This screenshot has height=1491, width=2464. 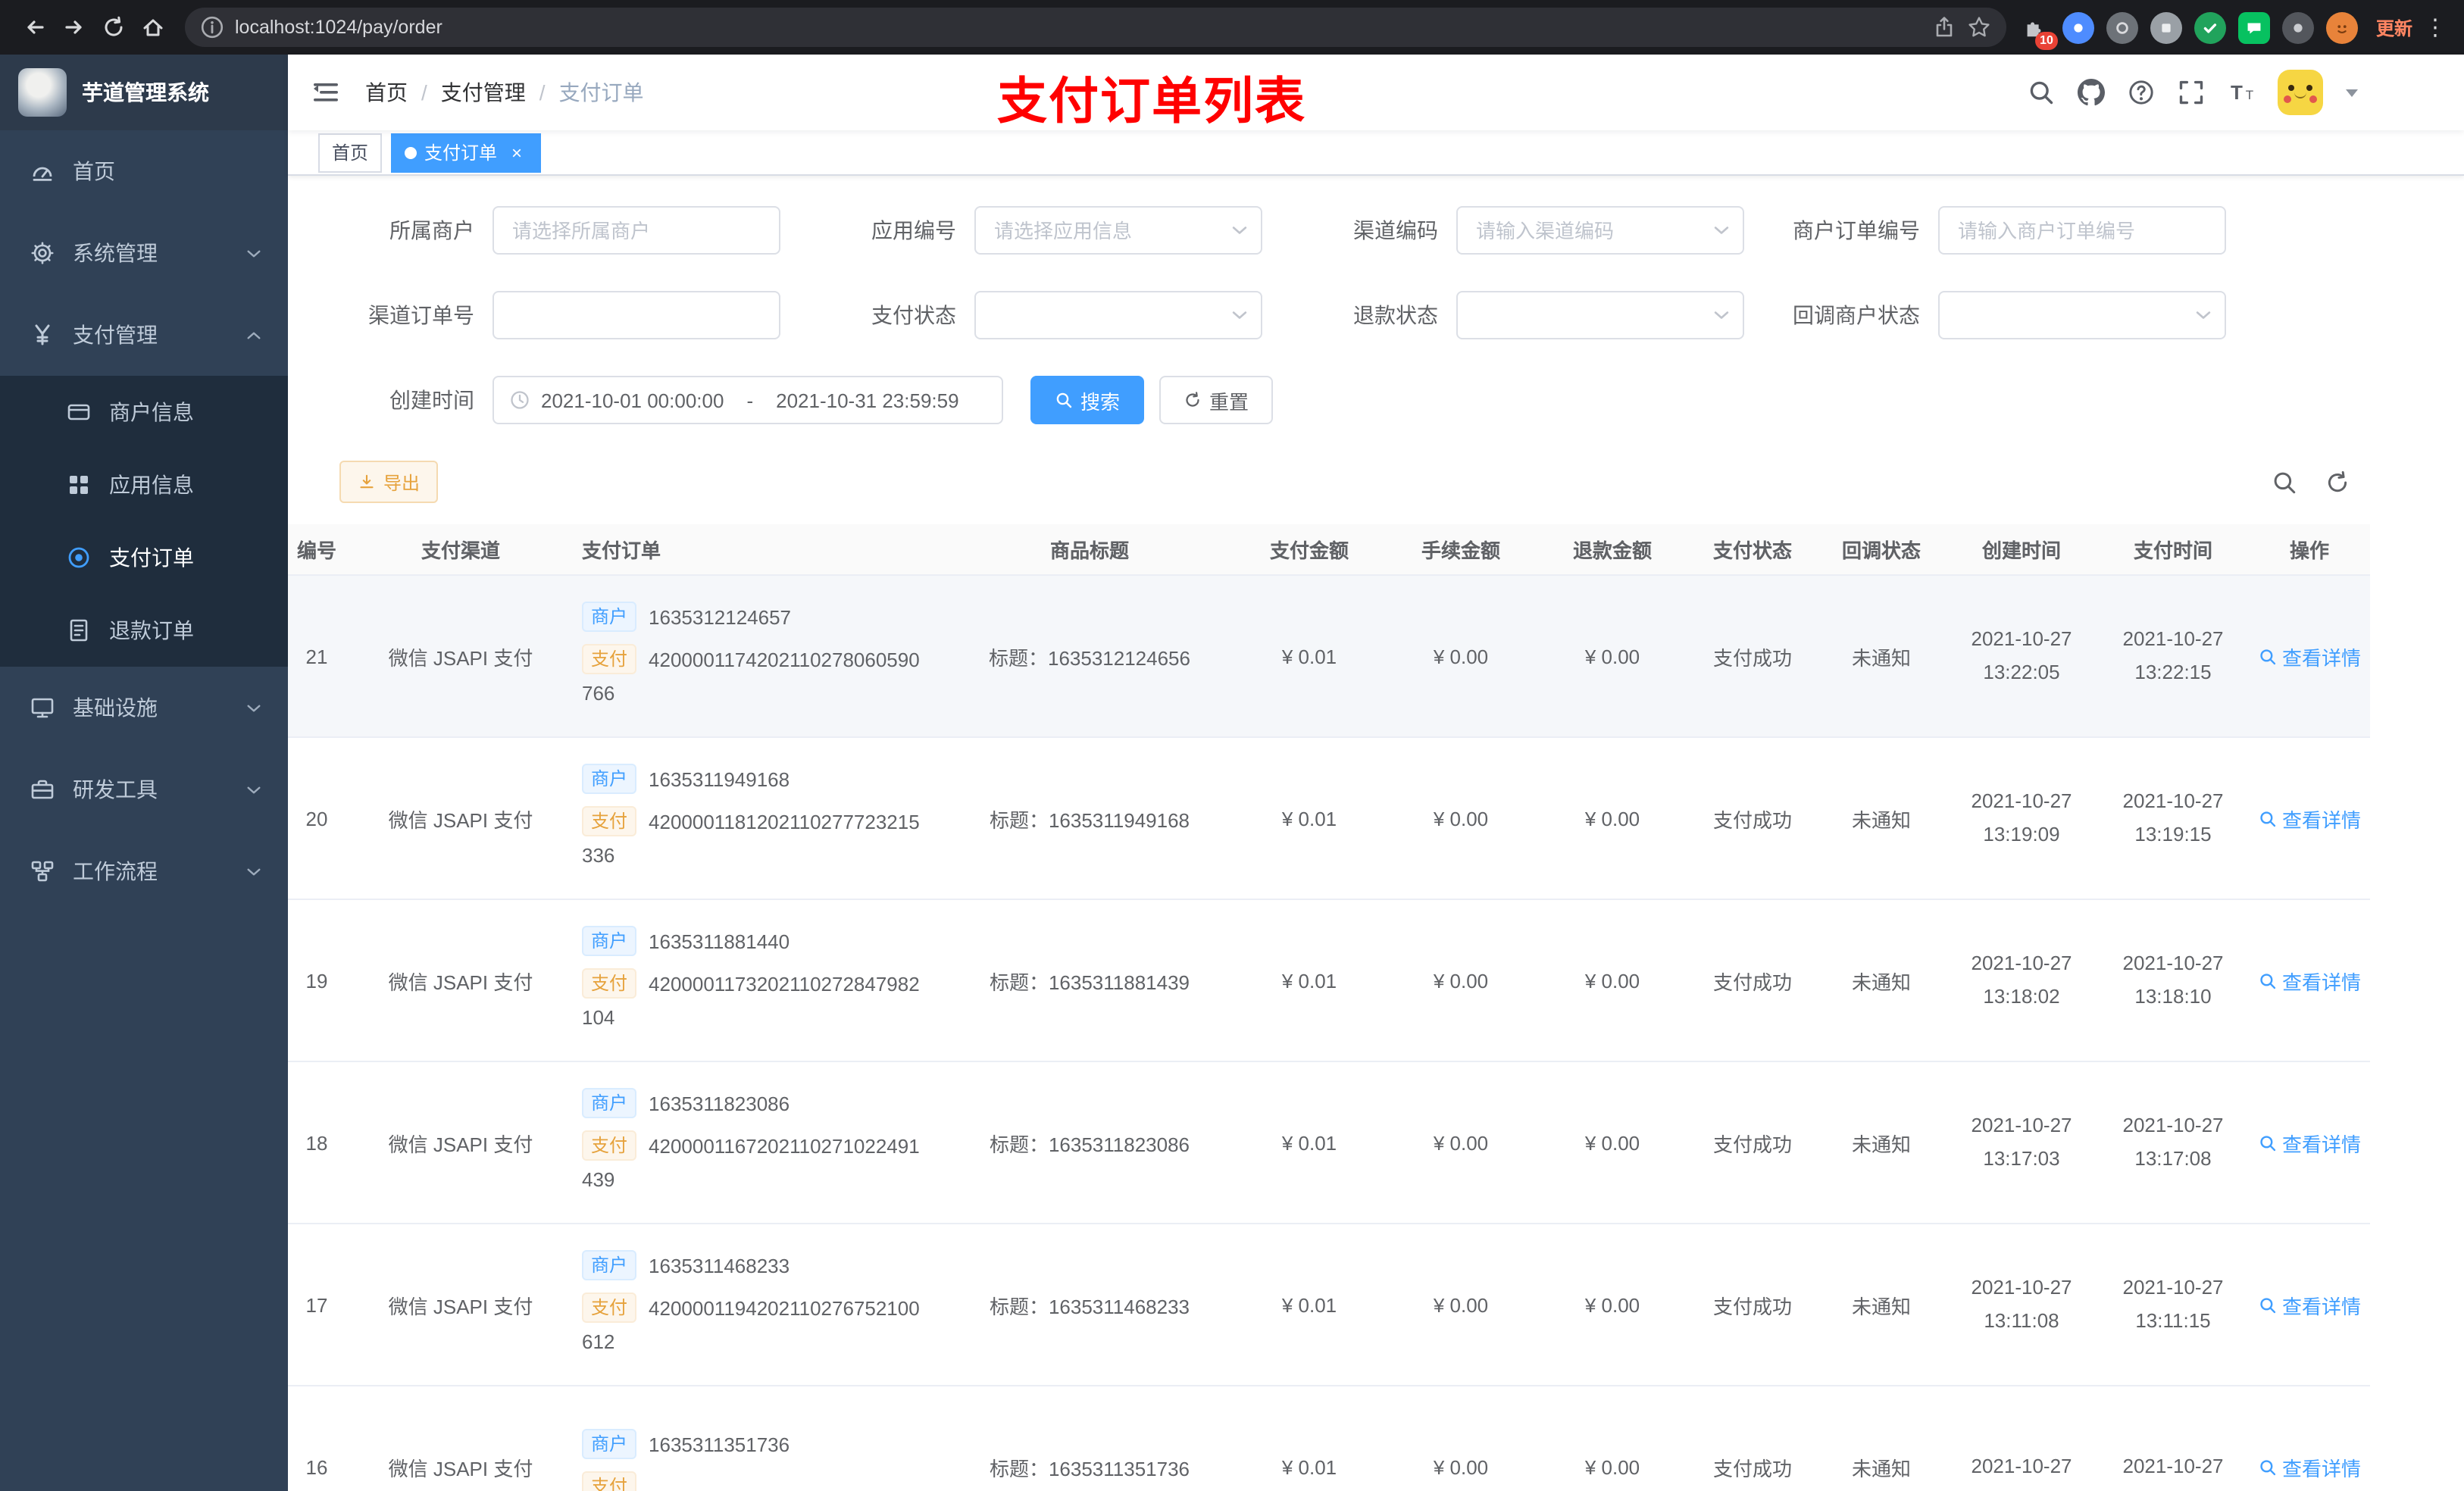 I want to click on home-icon, so click(x=153, y=27).